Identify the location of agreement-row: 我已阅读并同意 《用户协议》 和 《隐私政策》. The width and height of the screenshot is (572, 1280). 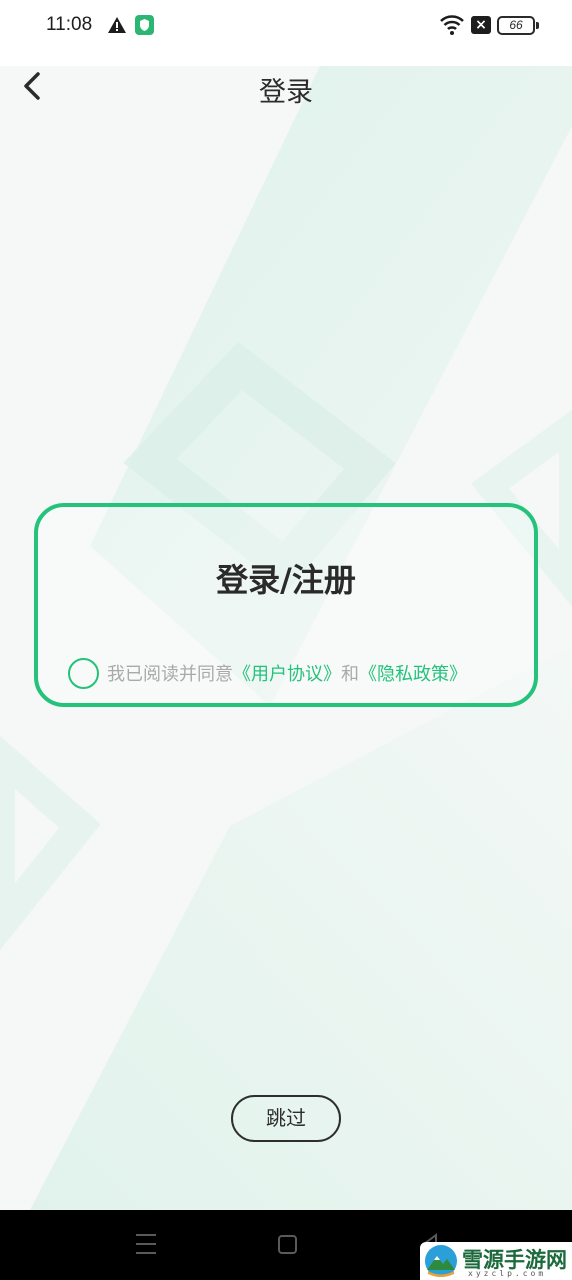
(267, 673).